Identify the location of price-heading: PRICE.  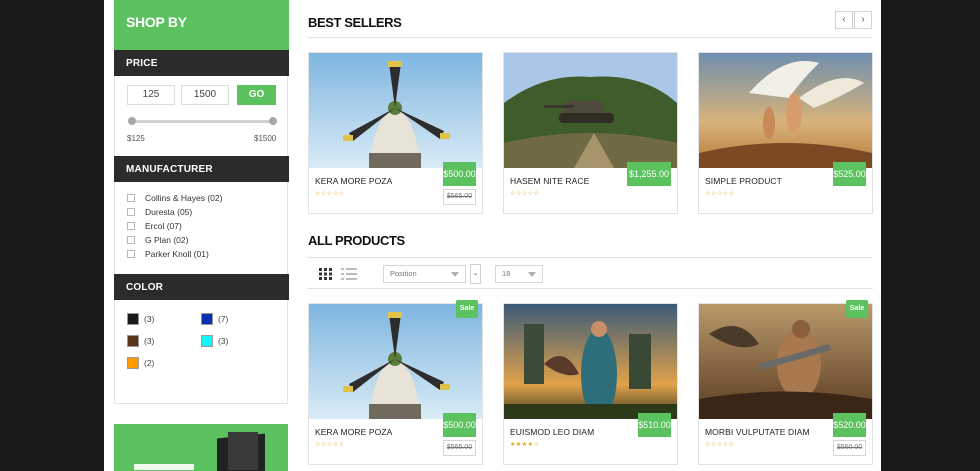
(201, 63).